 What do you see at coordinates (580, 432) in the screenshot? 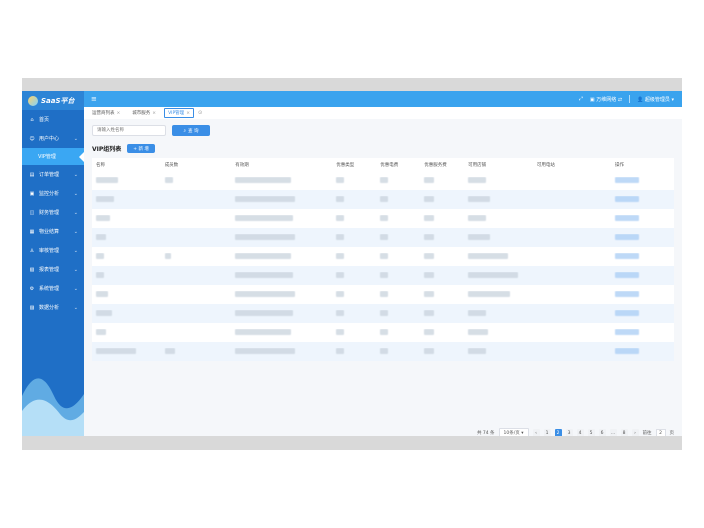
I see `page-button: 4` at bounding box center [580, 432].